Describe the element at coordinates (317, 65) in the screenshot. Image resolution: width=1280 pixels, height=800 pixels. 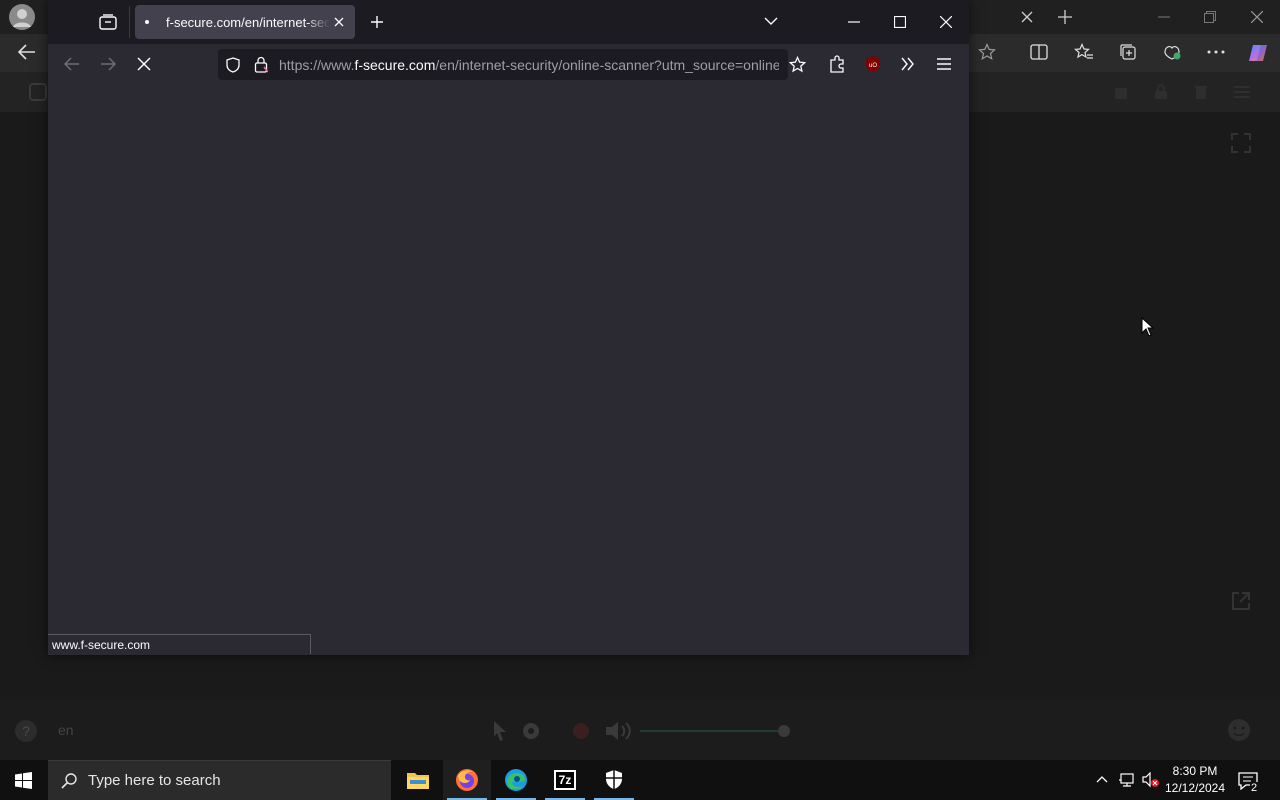
I see `url-prefix: https://www.` at that location.